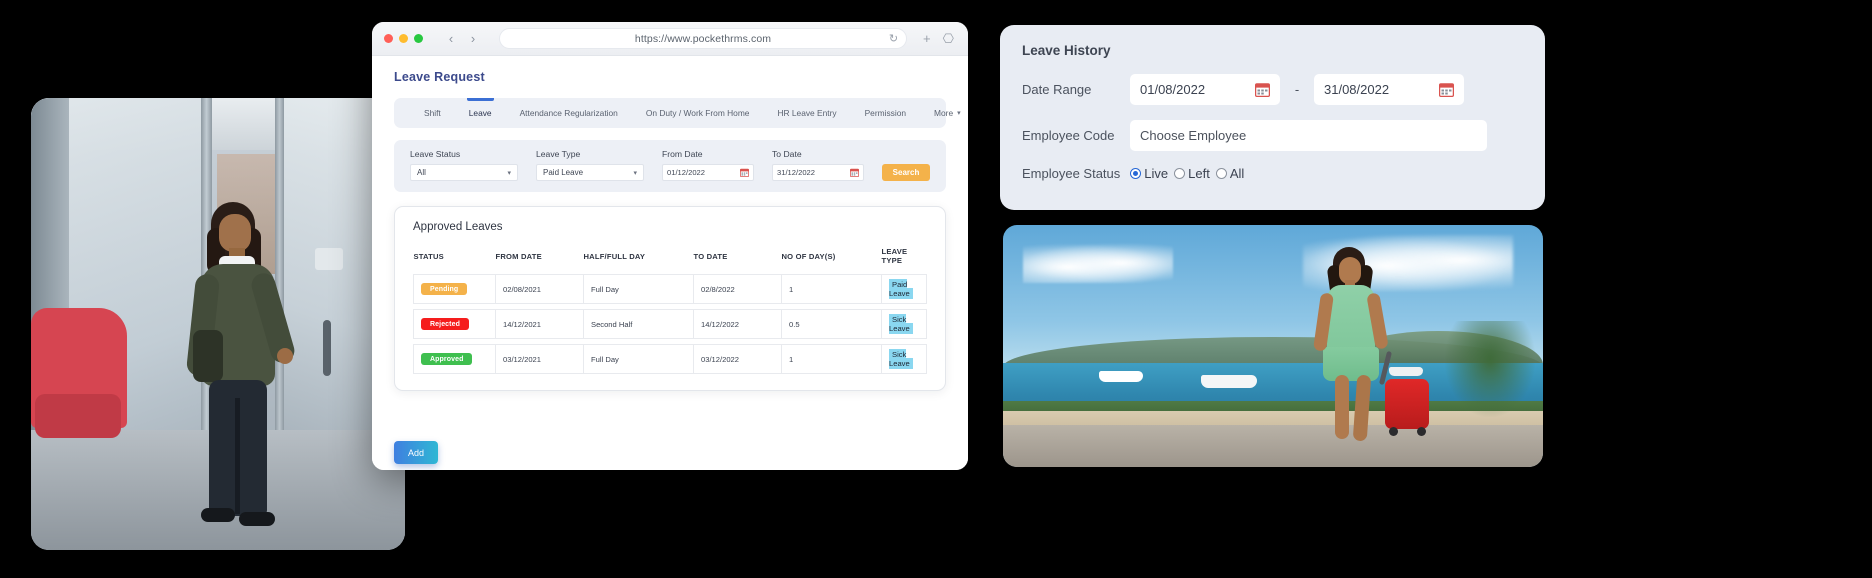 Image resolution: width=1872 pixels, height=578 pixels. I want to click on to-date-label: To Date, so click(787, 154).